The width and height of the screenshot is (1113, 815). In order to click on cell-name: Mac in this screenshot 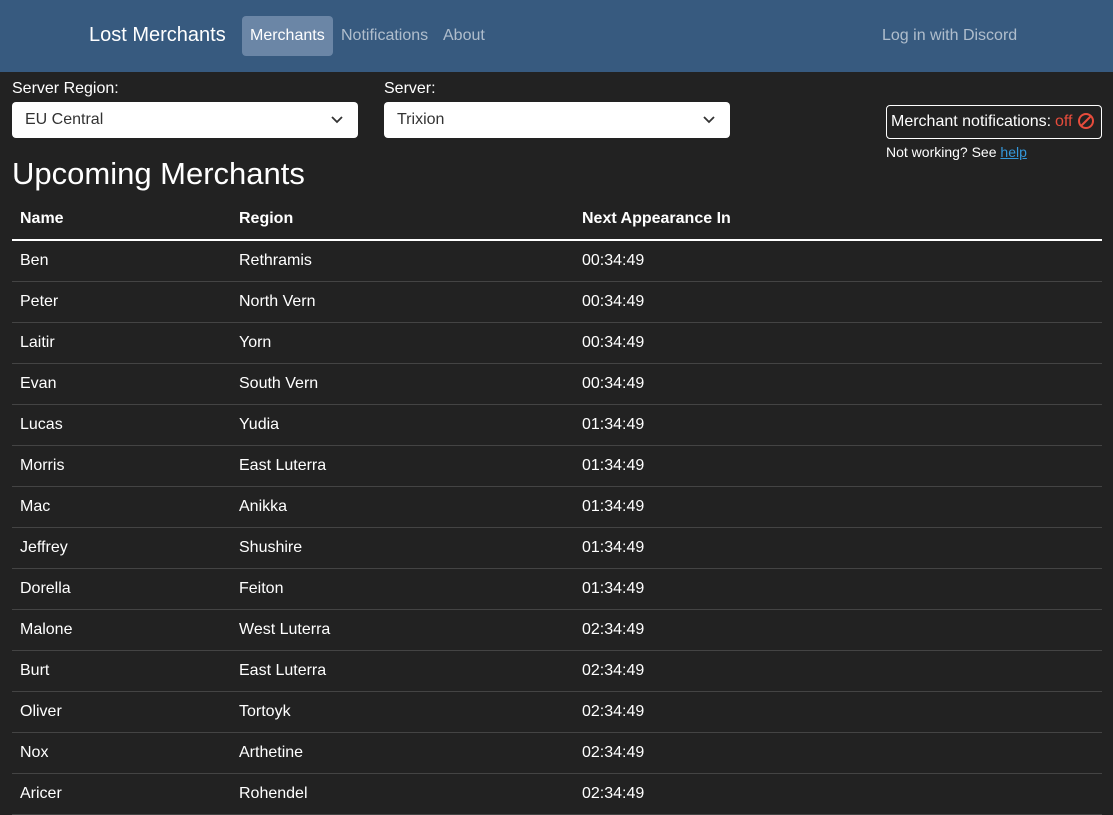, I will do `click(35, 506)`.